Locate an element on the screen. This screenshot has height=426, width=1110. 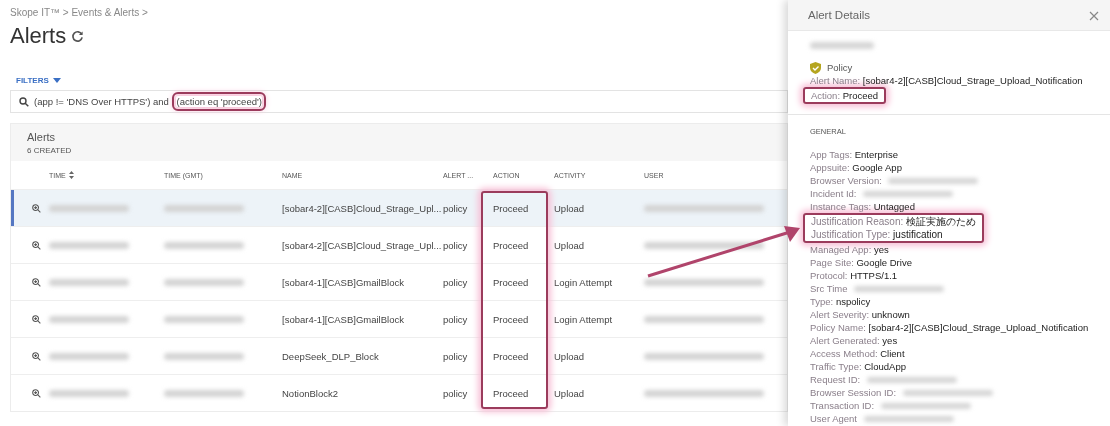
shield-check-icon is located at coordinates (815, 67).